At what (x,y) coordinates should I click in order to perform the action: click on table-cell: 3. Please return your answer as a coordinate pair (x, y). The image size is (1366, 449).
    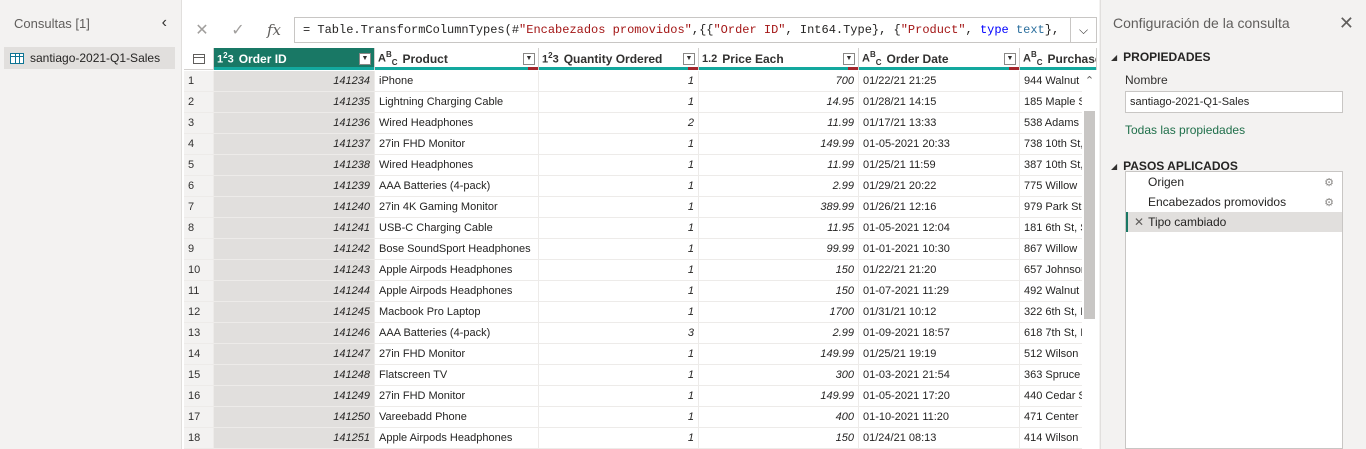
    Looking at the image, I should click on (619, 333).